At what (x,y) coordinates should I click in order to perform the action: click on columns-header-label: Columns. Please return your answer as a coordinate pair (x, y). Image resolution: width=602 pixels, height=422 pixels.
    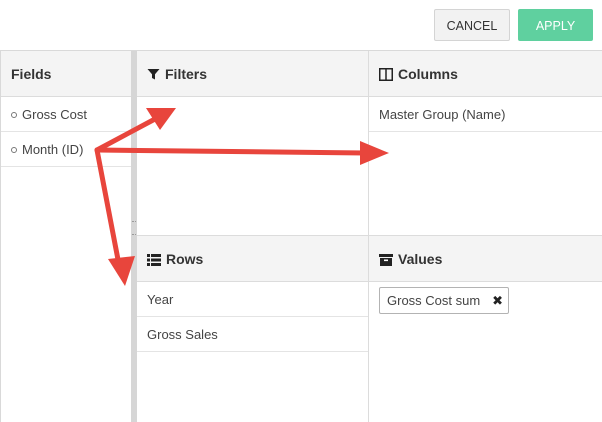
    Looking at the image, I should click on (428, 74).